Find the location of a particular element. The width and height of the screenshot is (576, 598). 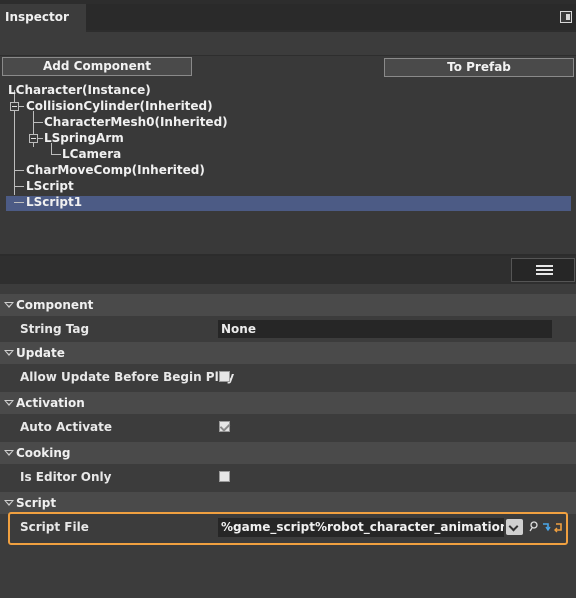

to-prefab-button: To Prefab is located at coordinates (479, 67).